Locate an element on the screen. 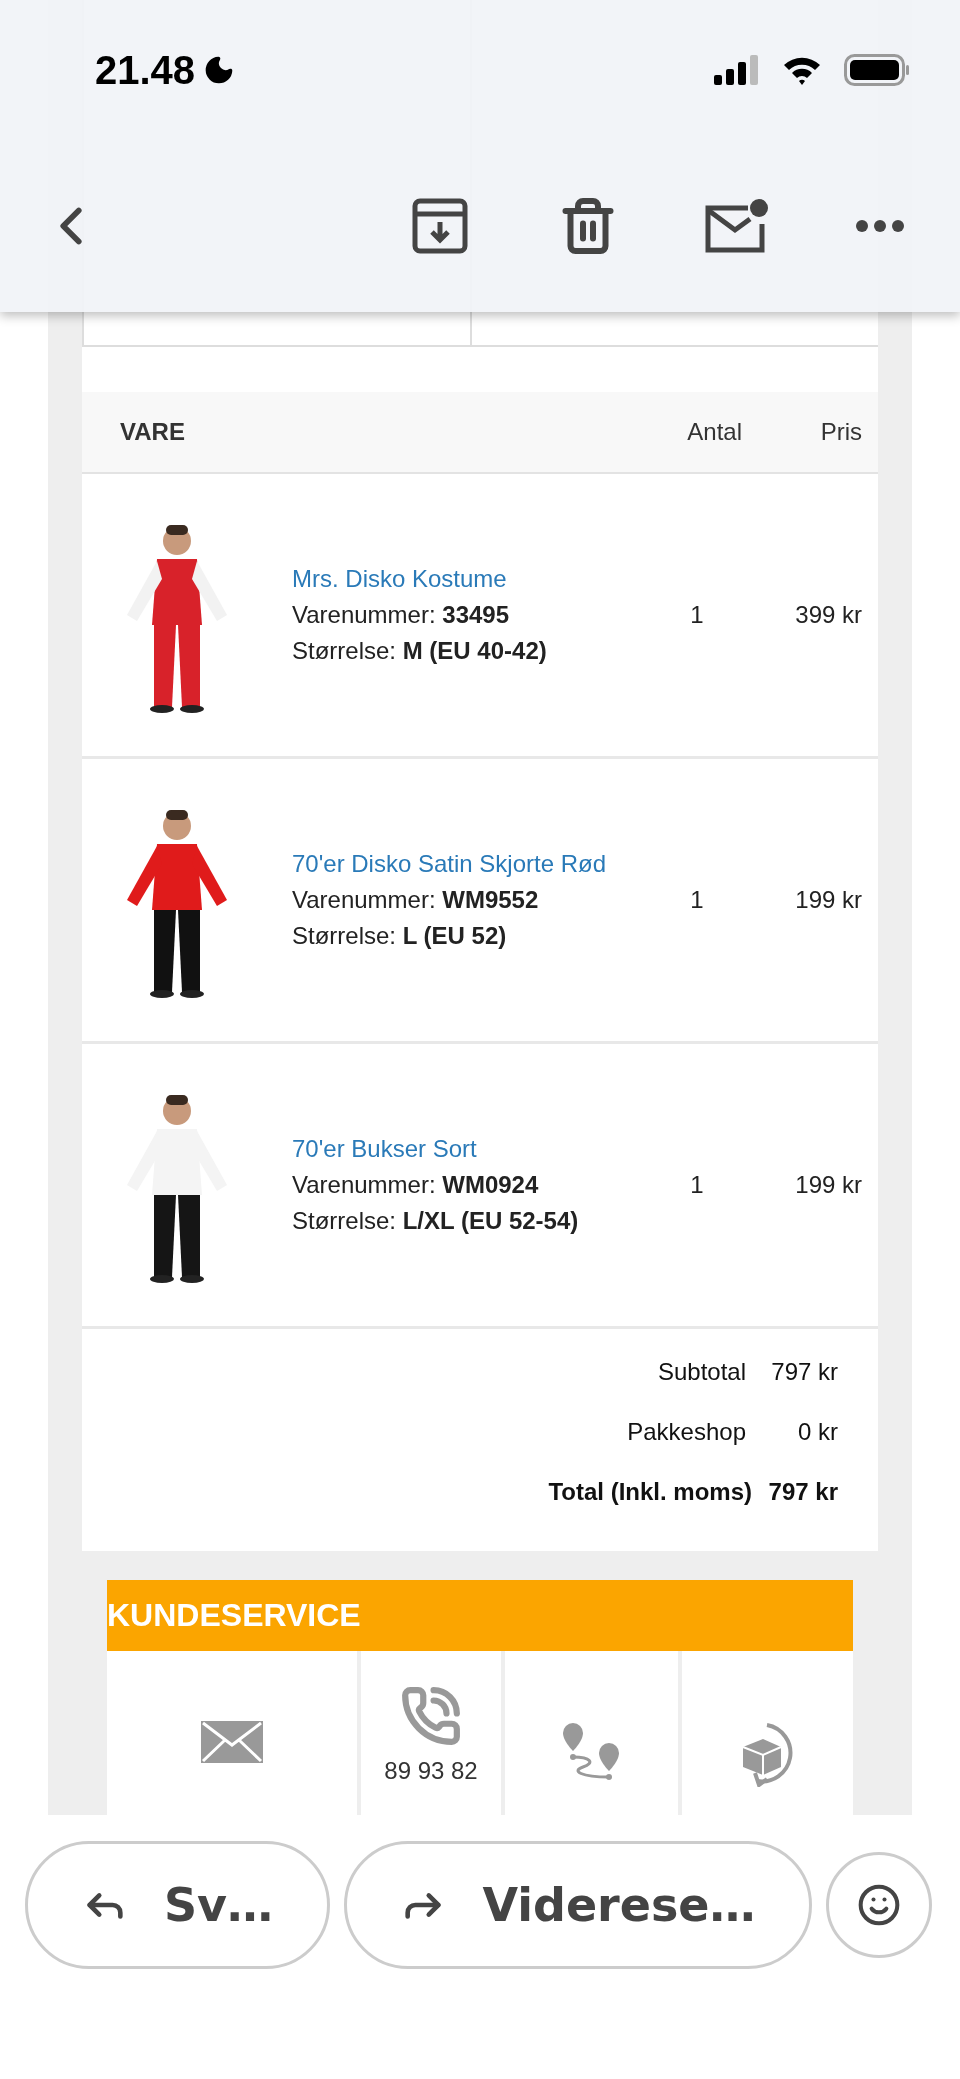 The image size is (960, 2079). item-number: Varenummer: 33495 is located at coordinates (401, 615).